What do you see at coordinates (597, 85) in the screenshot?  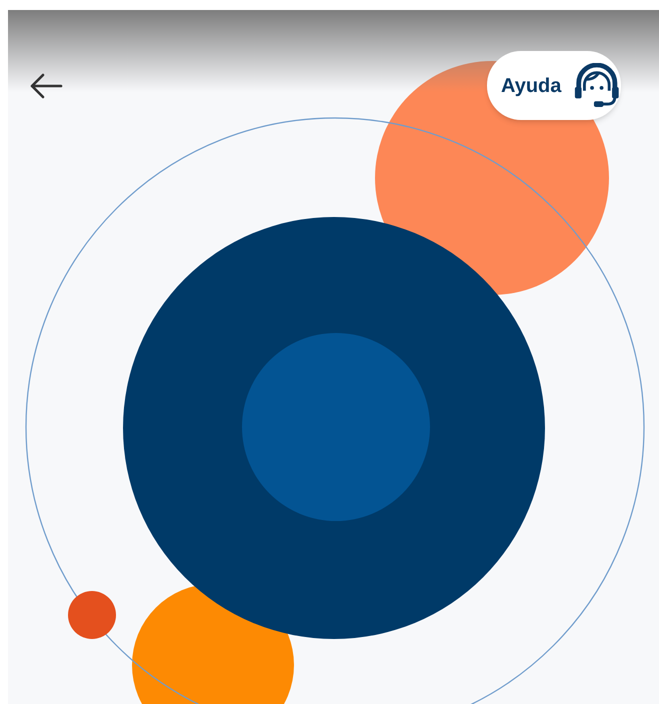 I see `headset-icon` at bounding box center [597, 85].